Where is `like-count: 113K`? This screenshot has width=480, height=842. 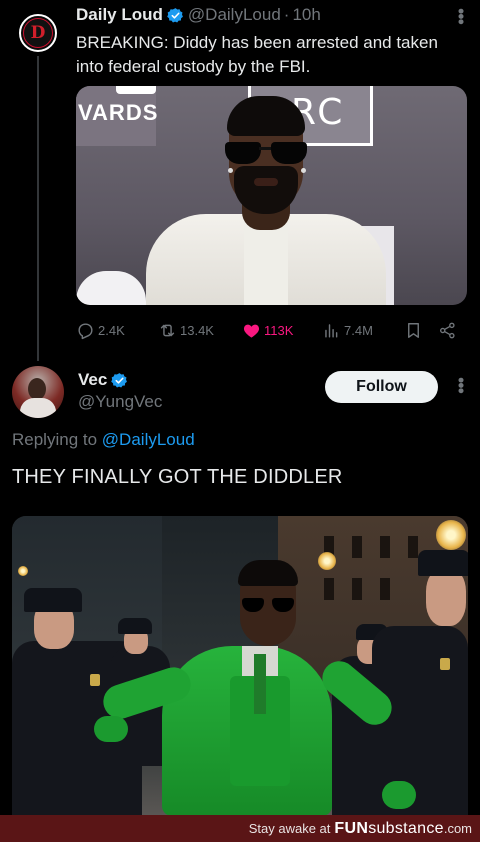 like-count: 113K is located at coordinates (279, 330).